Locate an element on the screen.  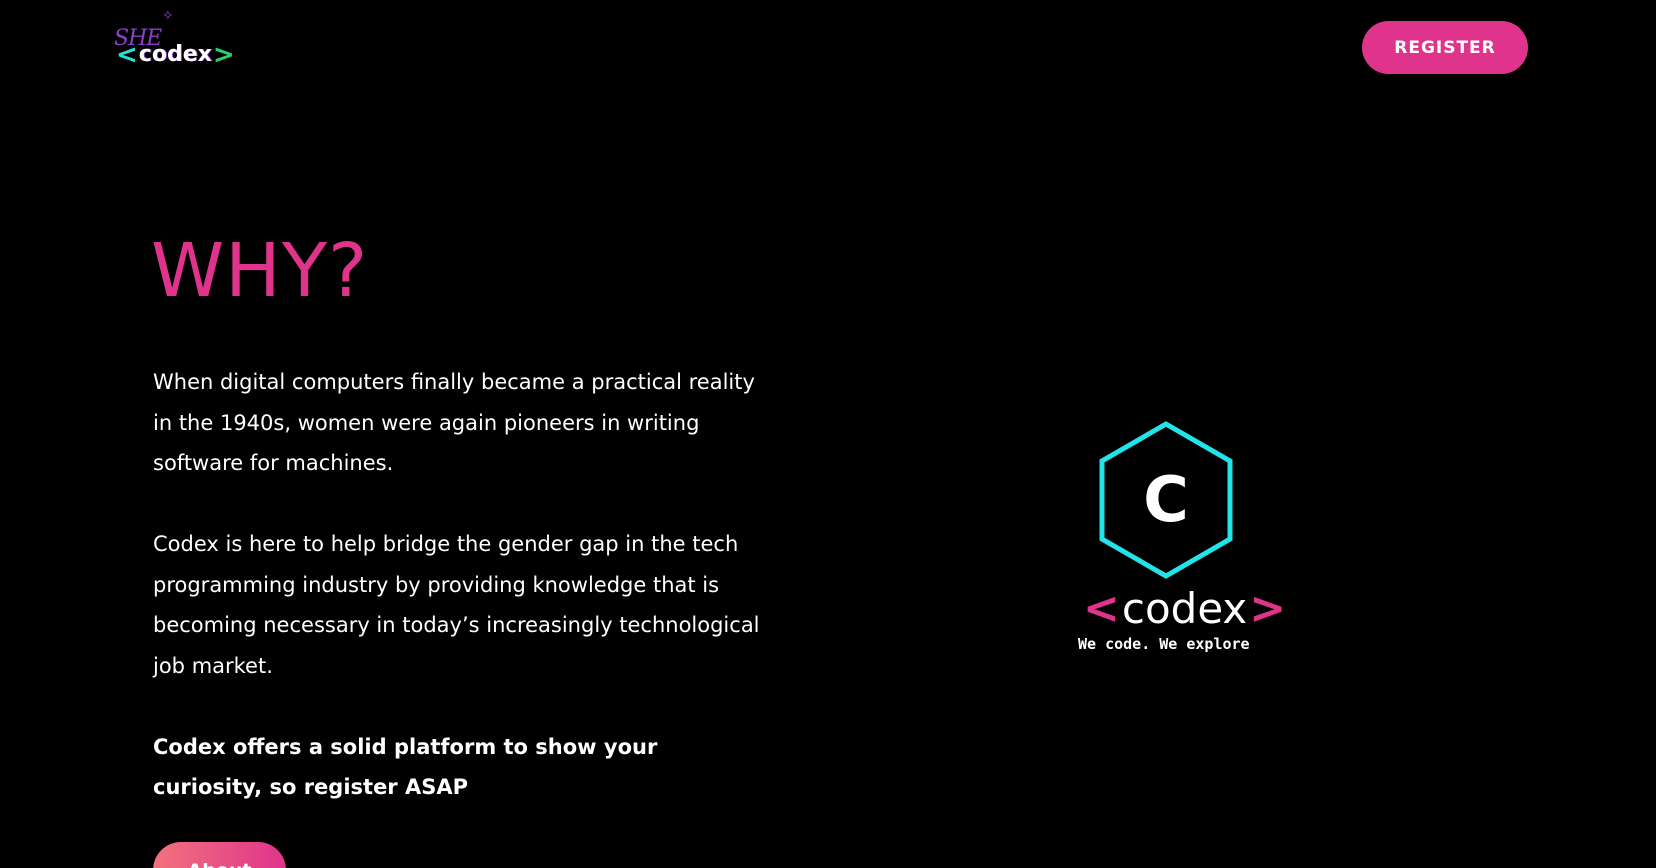
codex-logo: C < codex > We code. We explore is located at coordinates (1178, 535).